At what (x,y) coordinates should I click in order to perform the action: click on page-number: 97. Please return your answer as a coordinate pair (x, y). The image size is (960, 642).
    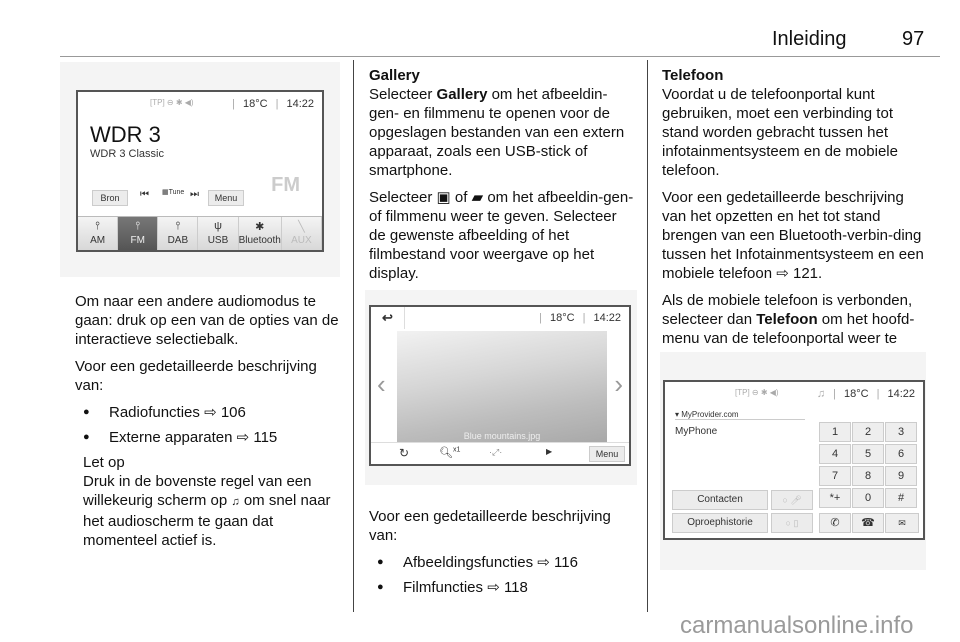
    Looking at the image, I should click on (913, 39).